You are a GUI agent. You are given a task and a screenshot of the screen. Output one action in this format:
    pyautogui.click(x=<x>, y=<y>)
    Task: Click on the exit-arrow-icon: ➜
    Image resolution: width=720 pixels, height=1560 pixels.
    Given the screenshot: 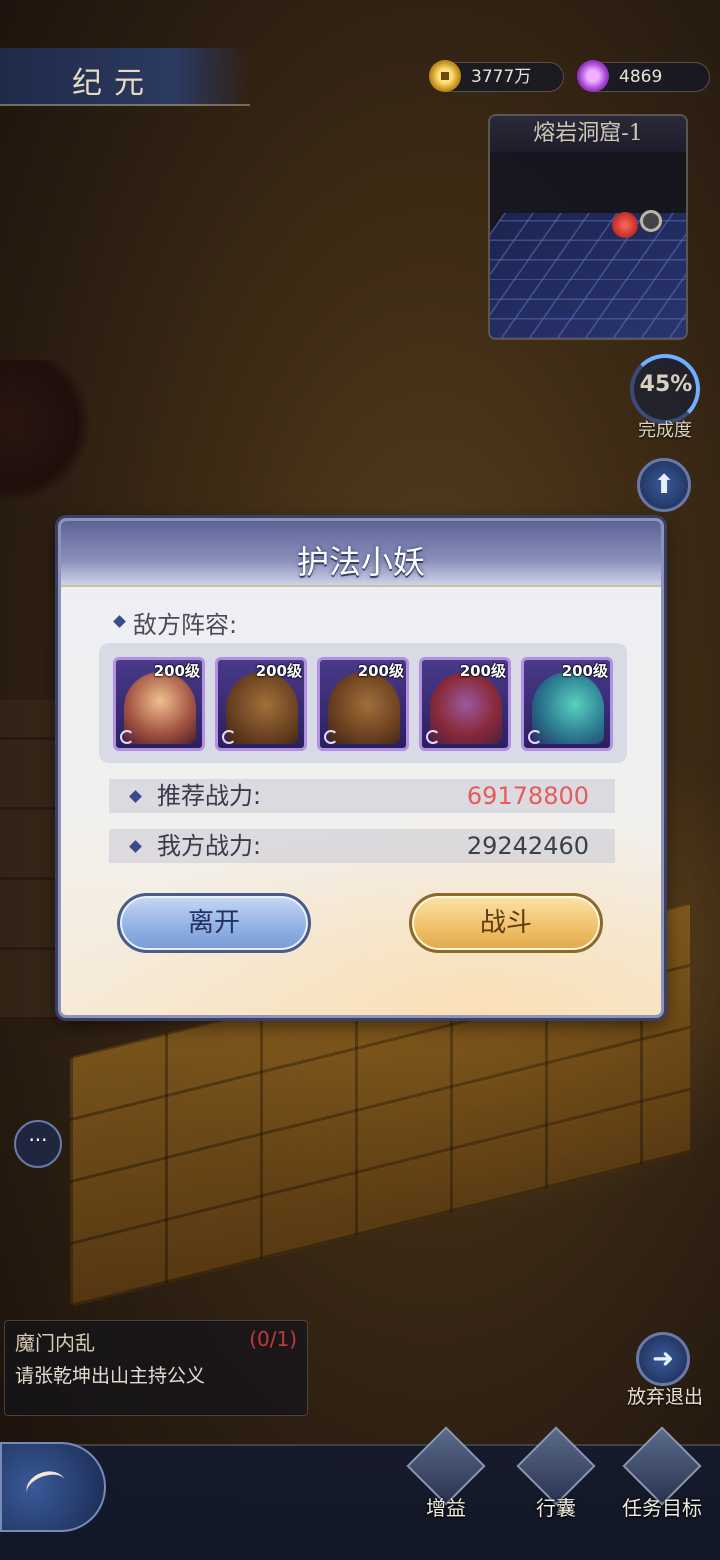 What is the action you would take?
    pyautogui.click(x=663, y=1359)
    